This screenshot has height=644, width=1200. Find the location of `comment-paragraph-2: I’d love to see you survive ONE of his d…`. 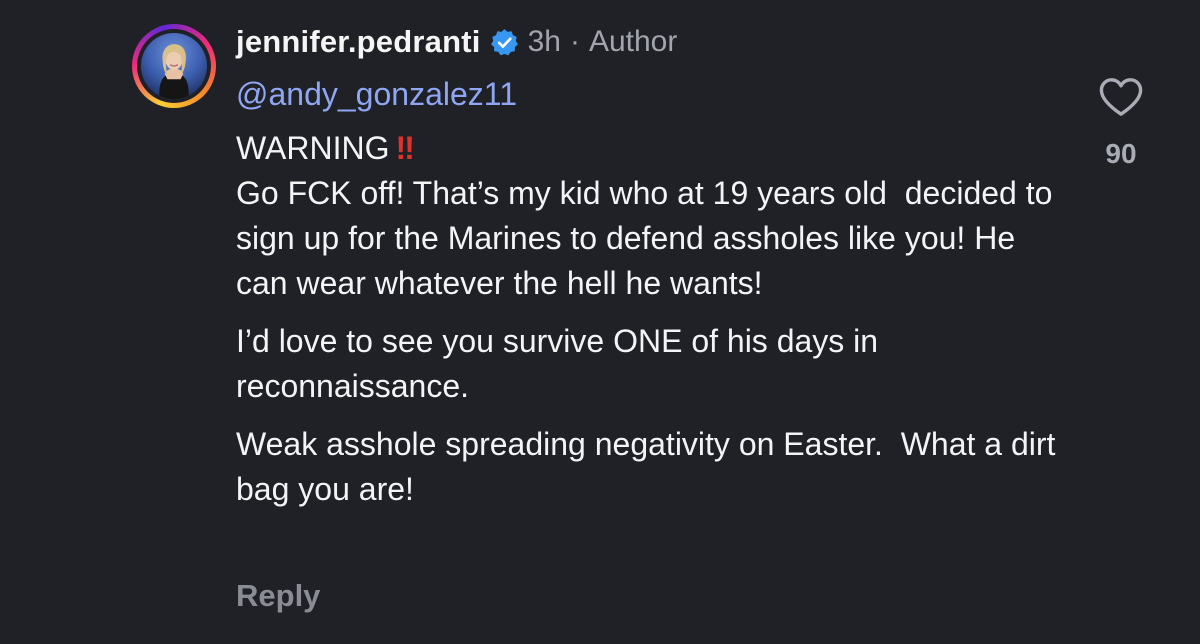

comment-paragraph-2: I’d love to see you survive ONE of his d… is located at coordinates (561, 363).